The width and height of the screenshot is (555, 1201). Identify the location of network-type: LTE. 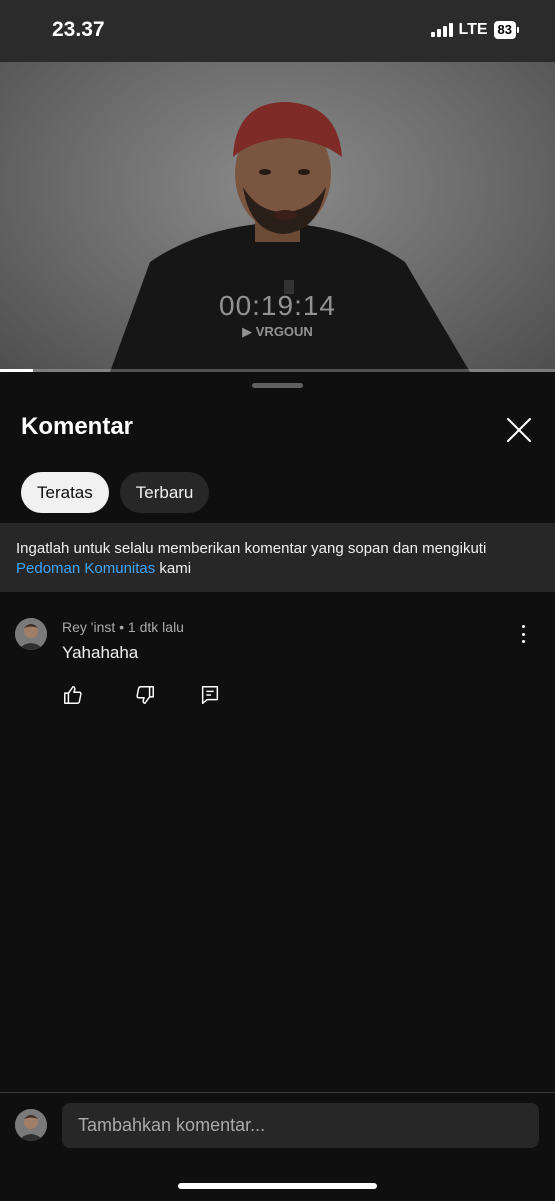
(473, 29).